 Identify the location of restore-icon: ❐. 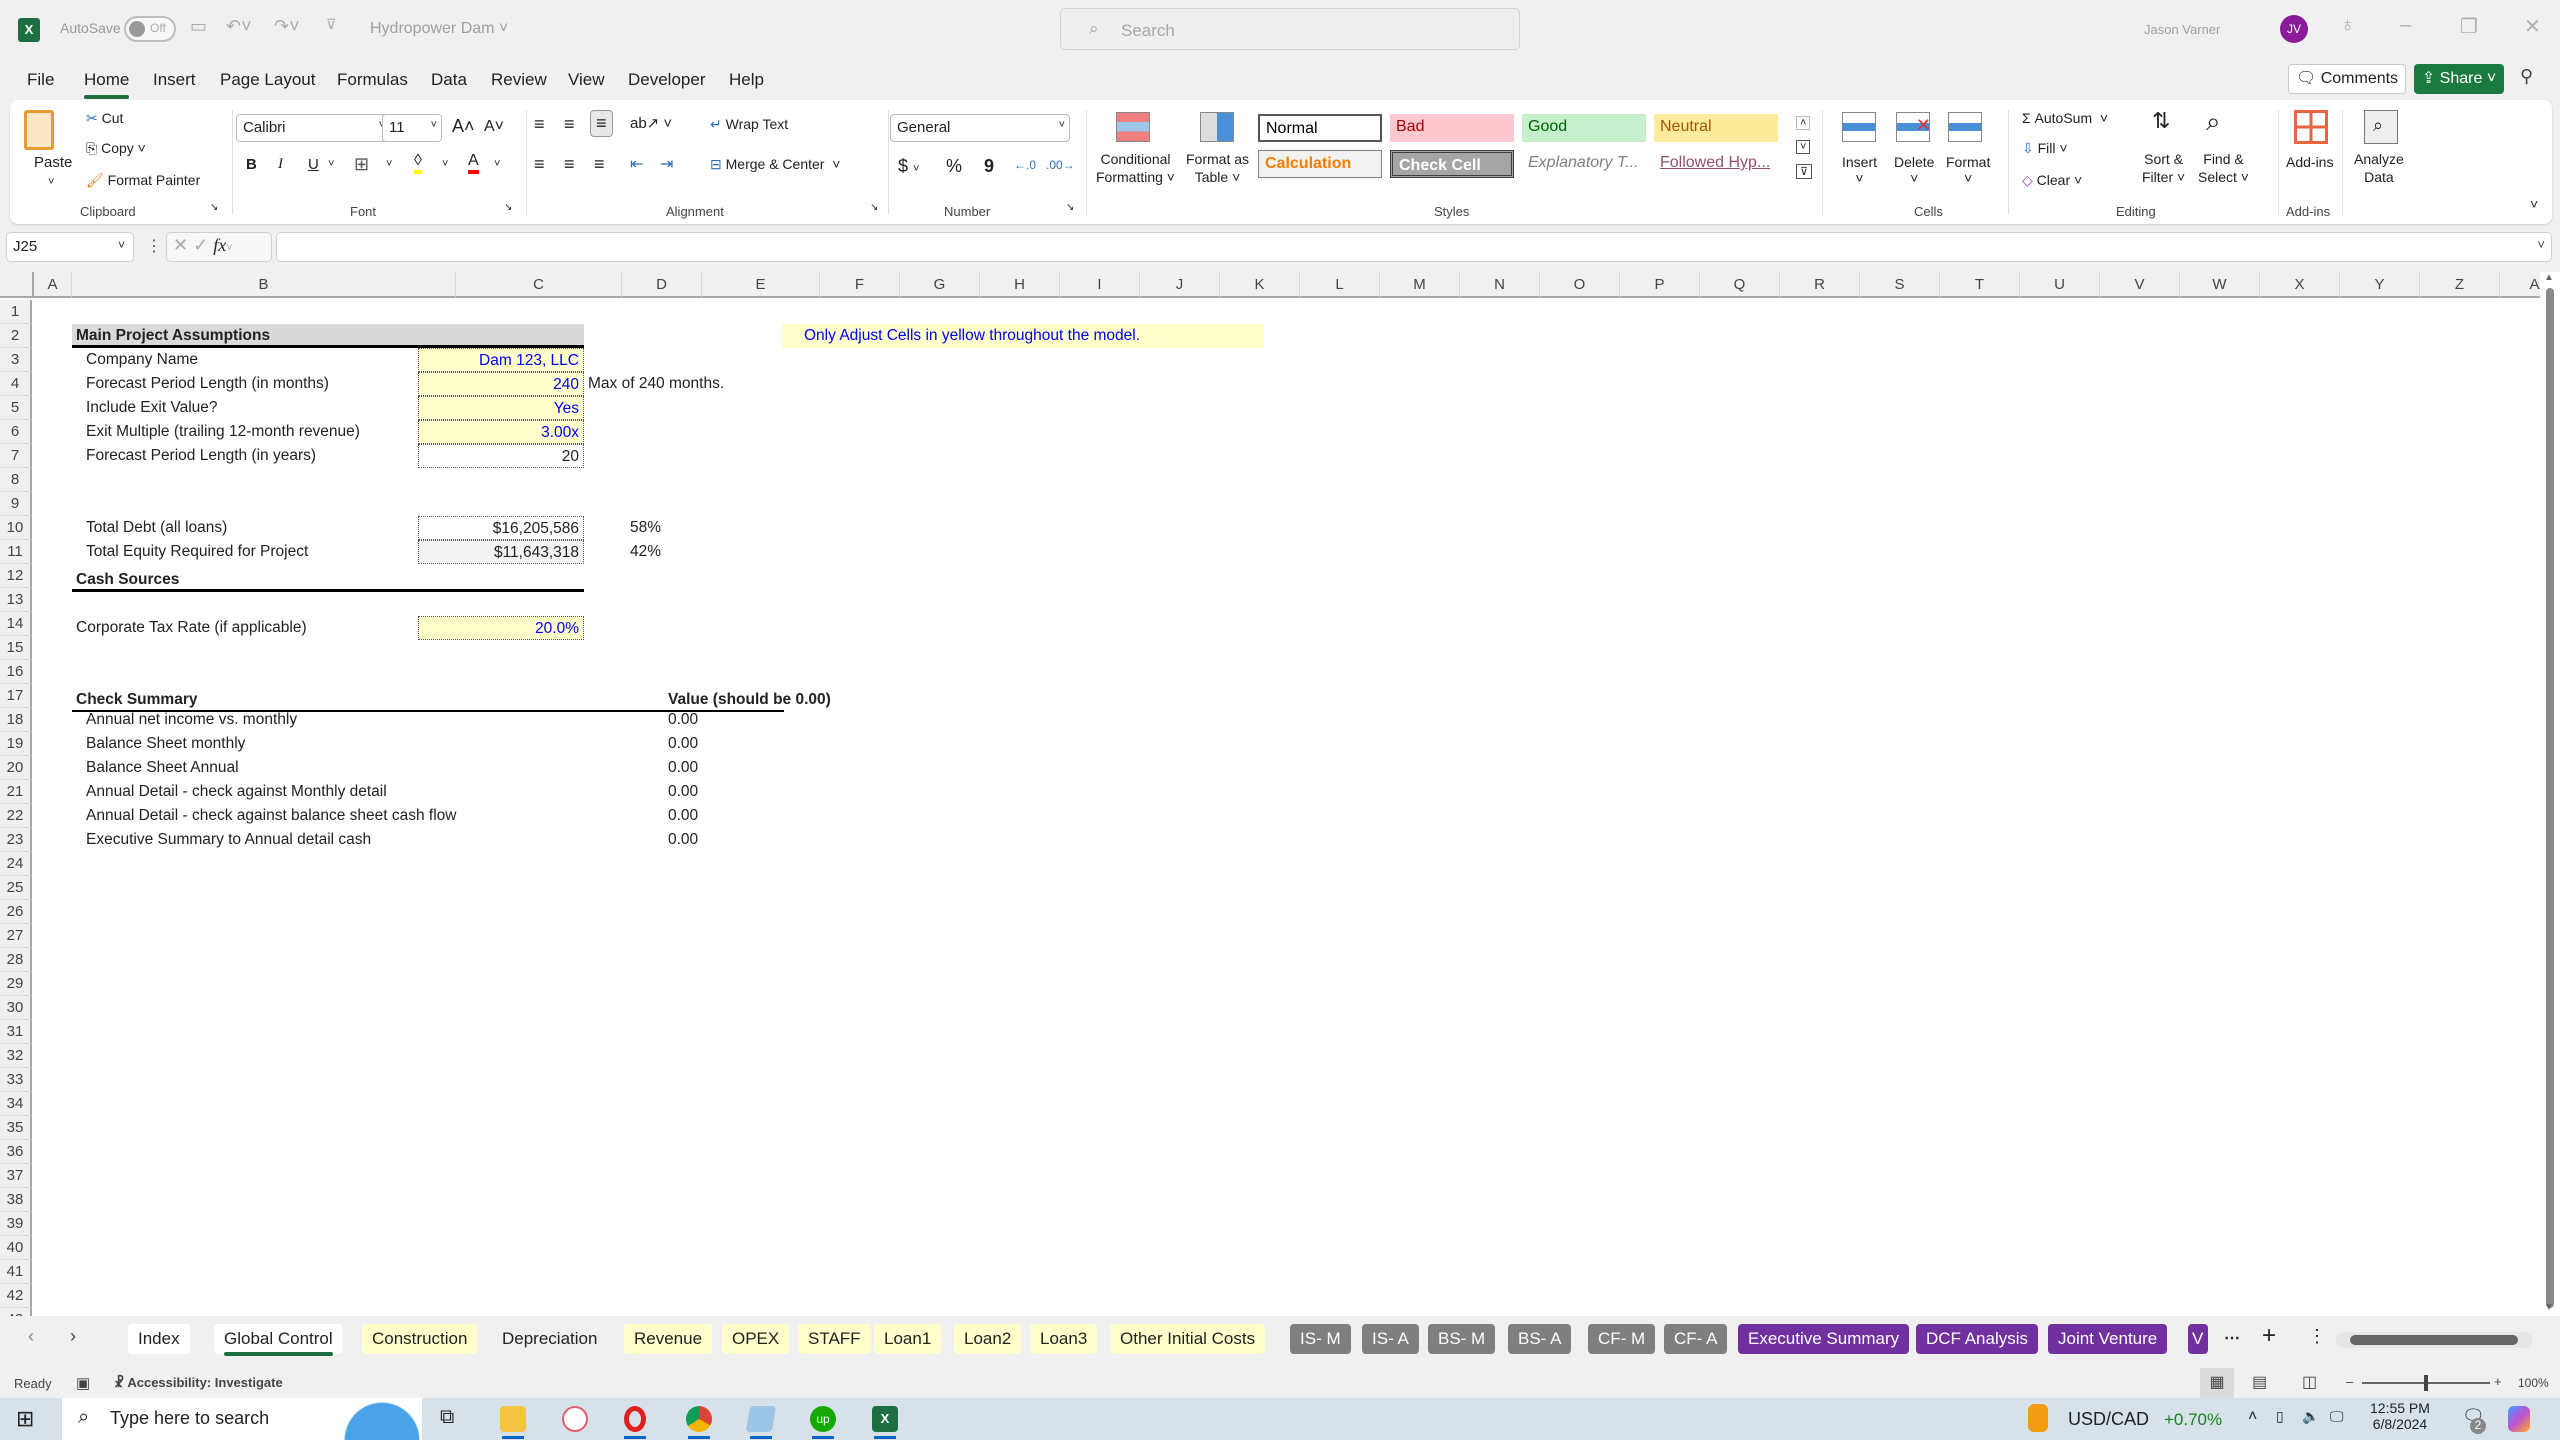
(2469, 26).